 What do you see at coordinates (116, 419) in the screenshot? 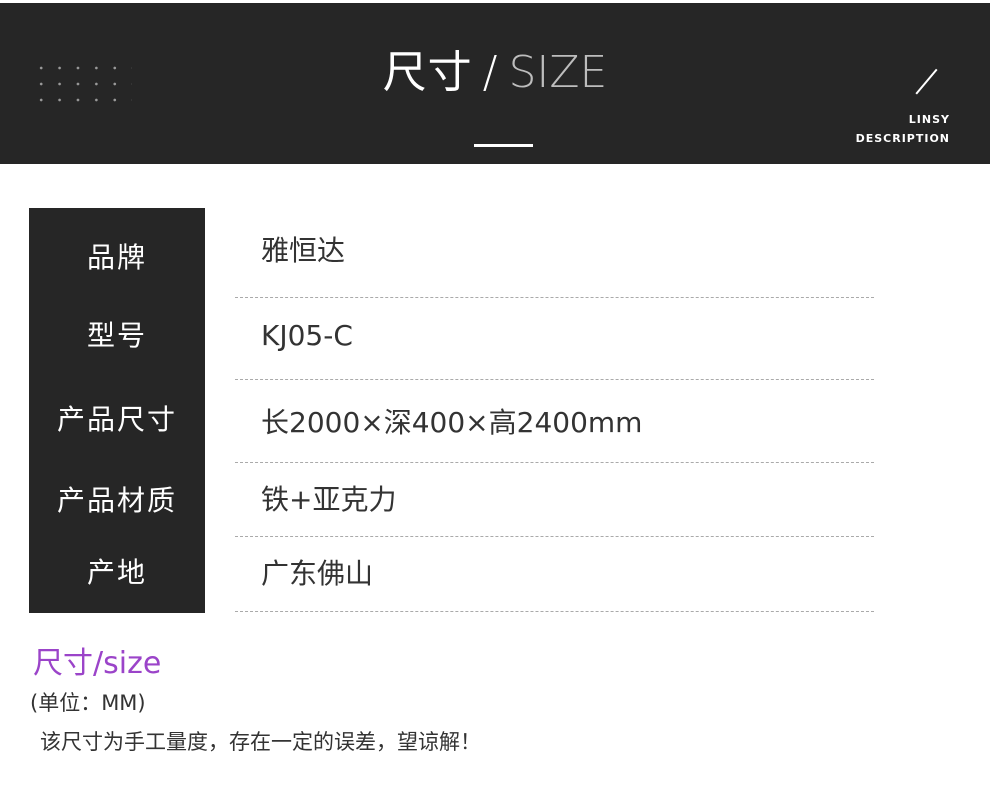
I see `spec-label-dimensions: 产品尺寸` at bounding box center [116, 419].